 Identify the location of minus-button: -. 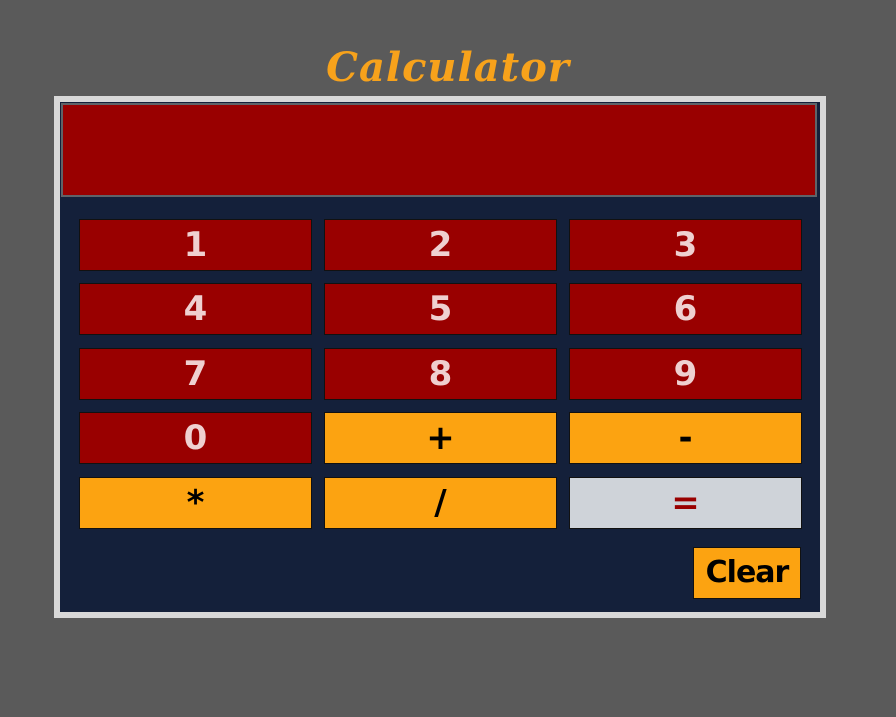
(685, 438).